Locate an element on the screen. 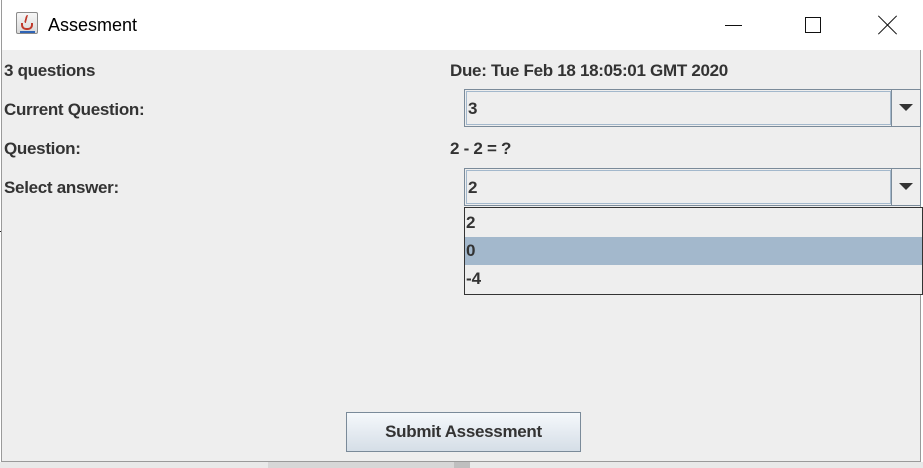 This screenshot has width=923, height=468. due-date-label: Due: Tue Feb 18 18:05:01 GMT 2020 is located at coordinates (589, 70).